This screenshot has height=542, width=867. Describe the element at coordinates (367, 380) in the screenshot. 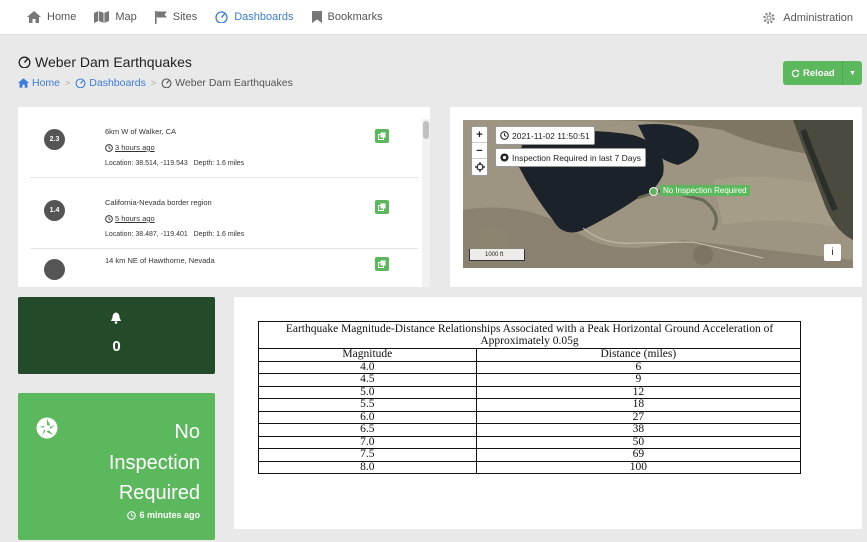

I see `magnitude-cell: 4.5` at that location.